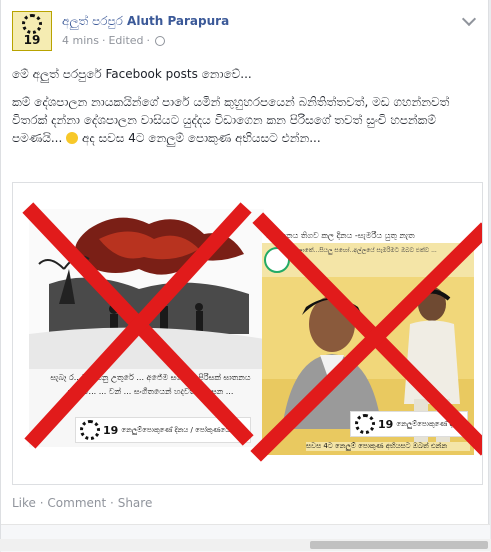 Image resolution: width=491 pixels, height=552 pixels. What do you see at coordinates (125, 40) in the screenshot?
I see `edited-label: Edited` at bounding box center [125, 40].